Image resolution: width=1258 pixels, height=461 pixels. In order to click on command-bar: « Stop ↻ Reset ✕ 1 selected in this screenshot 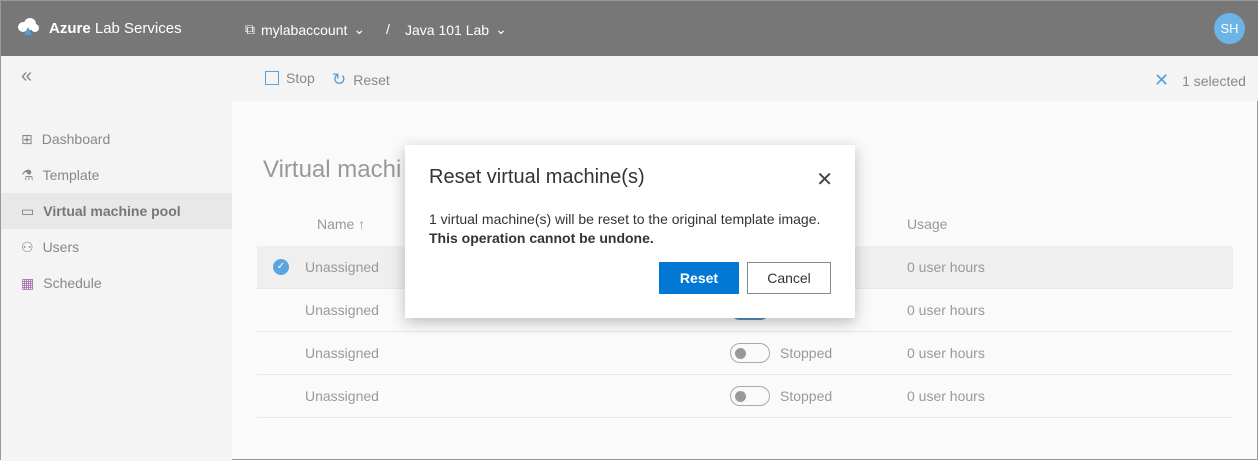, I will do `click(629, 78)`.